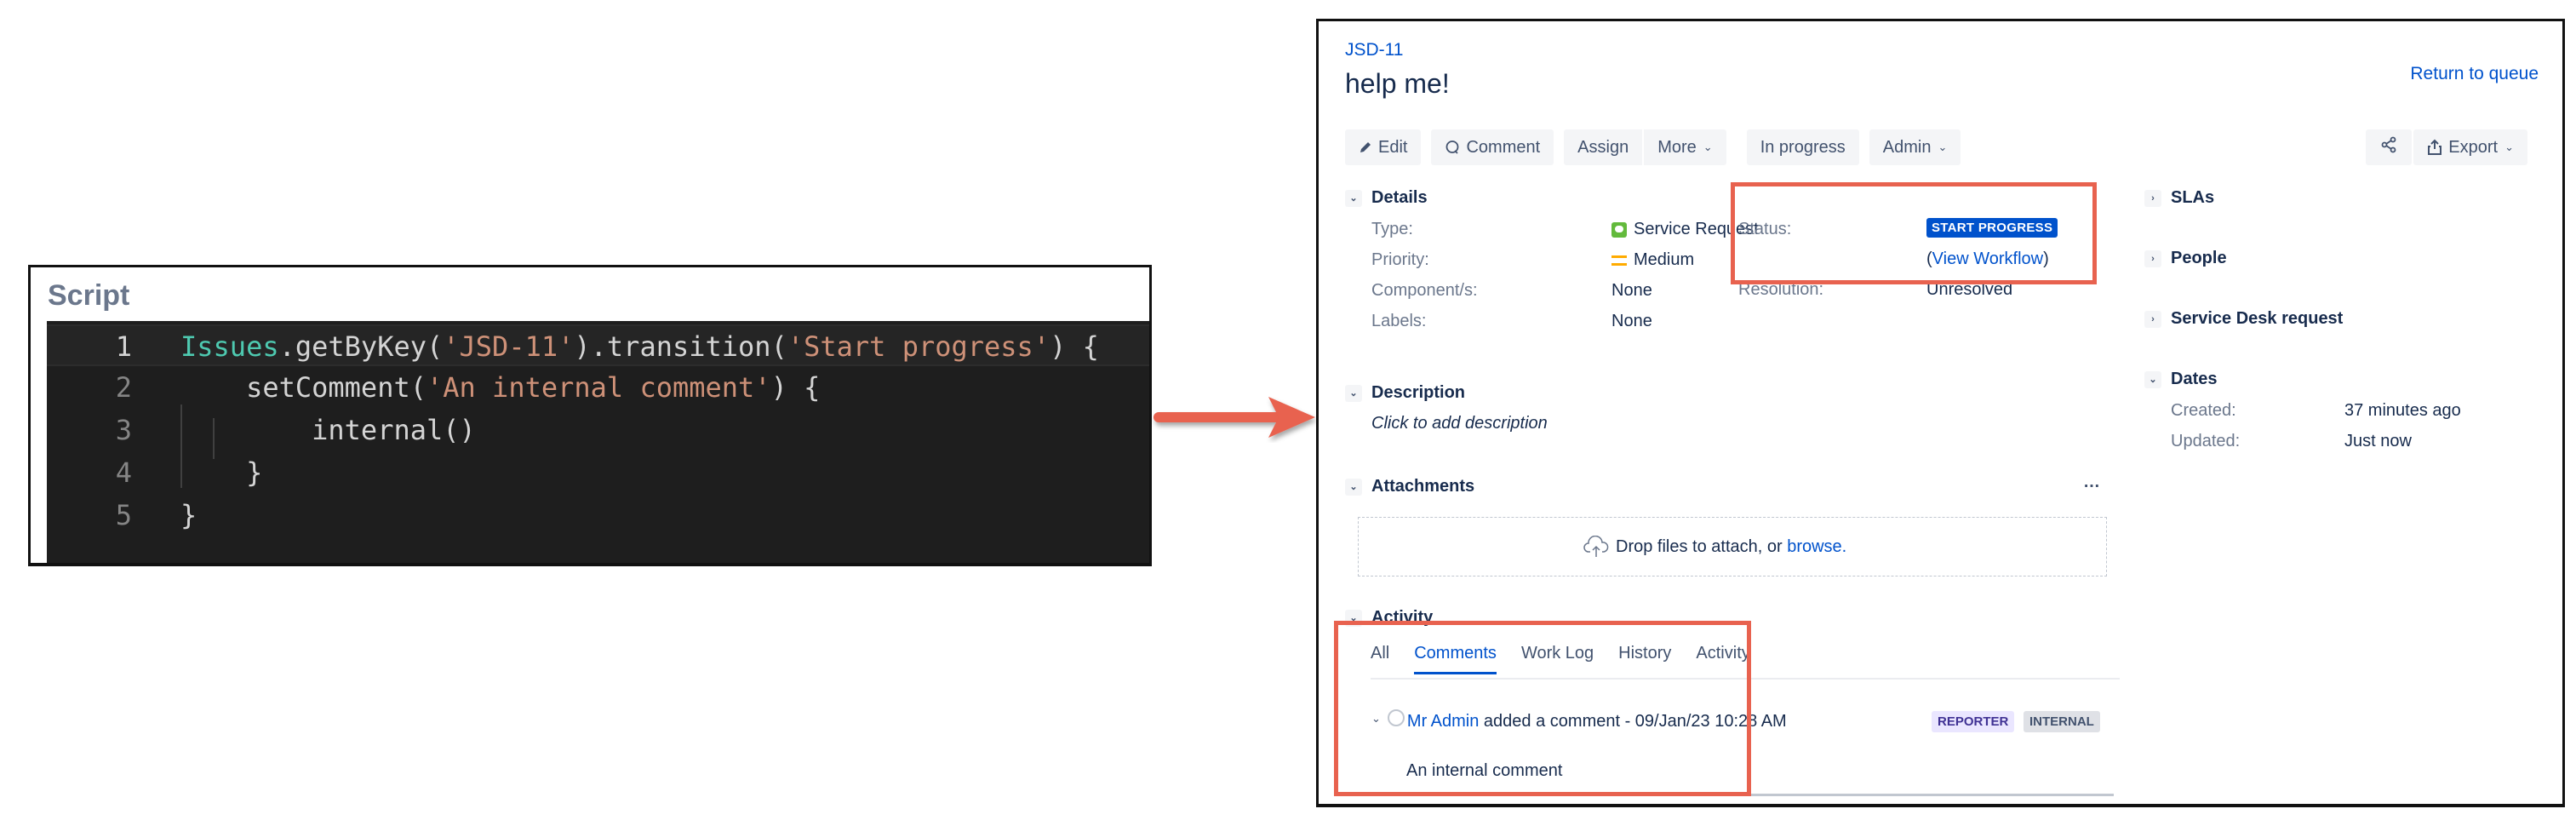 This screenshot has width=2576, height=826. I want to click on type-label: Type:, so click(1392, 229).